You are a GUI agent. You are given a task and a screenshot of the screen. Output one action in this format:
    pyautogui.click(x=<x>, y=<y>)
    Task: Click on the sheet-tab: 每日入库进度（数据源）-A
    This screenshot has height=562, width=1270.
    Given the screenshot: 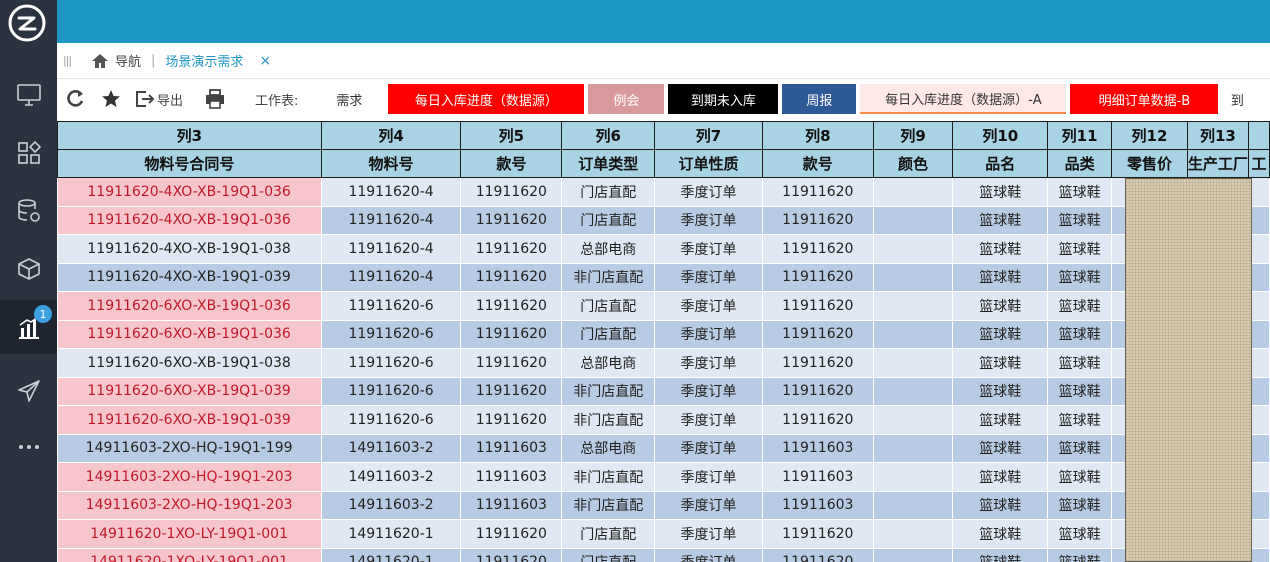 What is the action you would take?
    pyautogui.click(x=963, y=99)
    